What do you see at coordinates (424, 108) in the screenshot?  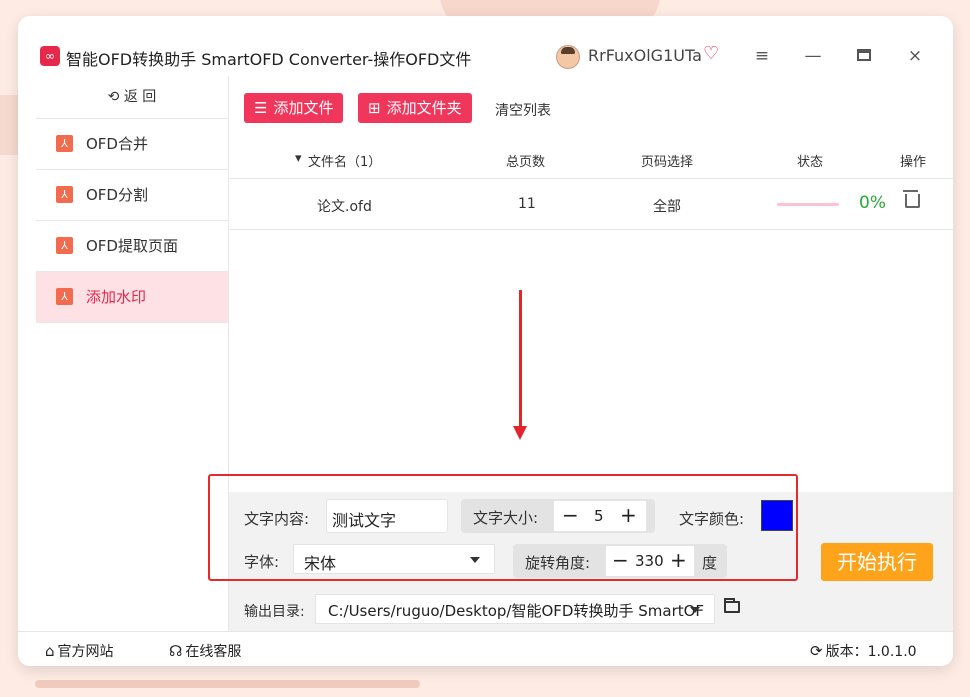 I see `add-folder-label: 添加文件夹` at bounding box center [424, 108].